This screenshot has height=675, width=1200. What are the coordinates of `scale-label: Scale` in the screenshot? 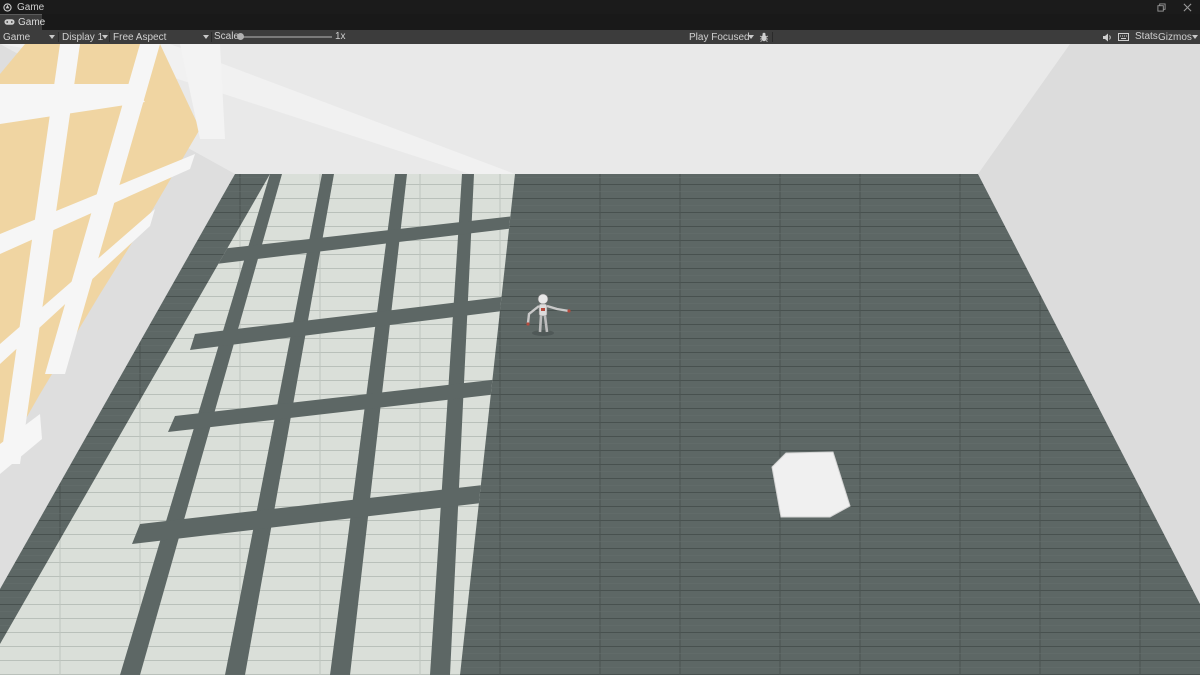 It's located at (227, 36).